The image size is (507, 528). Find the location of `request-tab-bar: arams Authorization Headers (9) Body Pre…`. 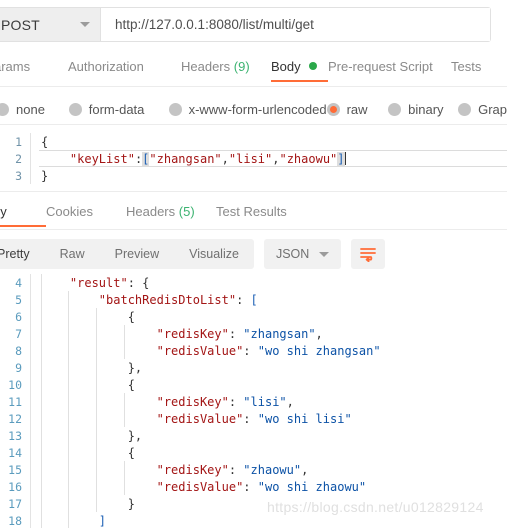

request-tab-bar: arams Authorization Headers (9) Body Pre… is located at coordinates (253, 70).